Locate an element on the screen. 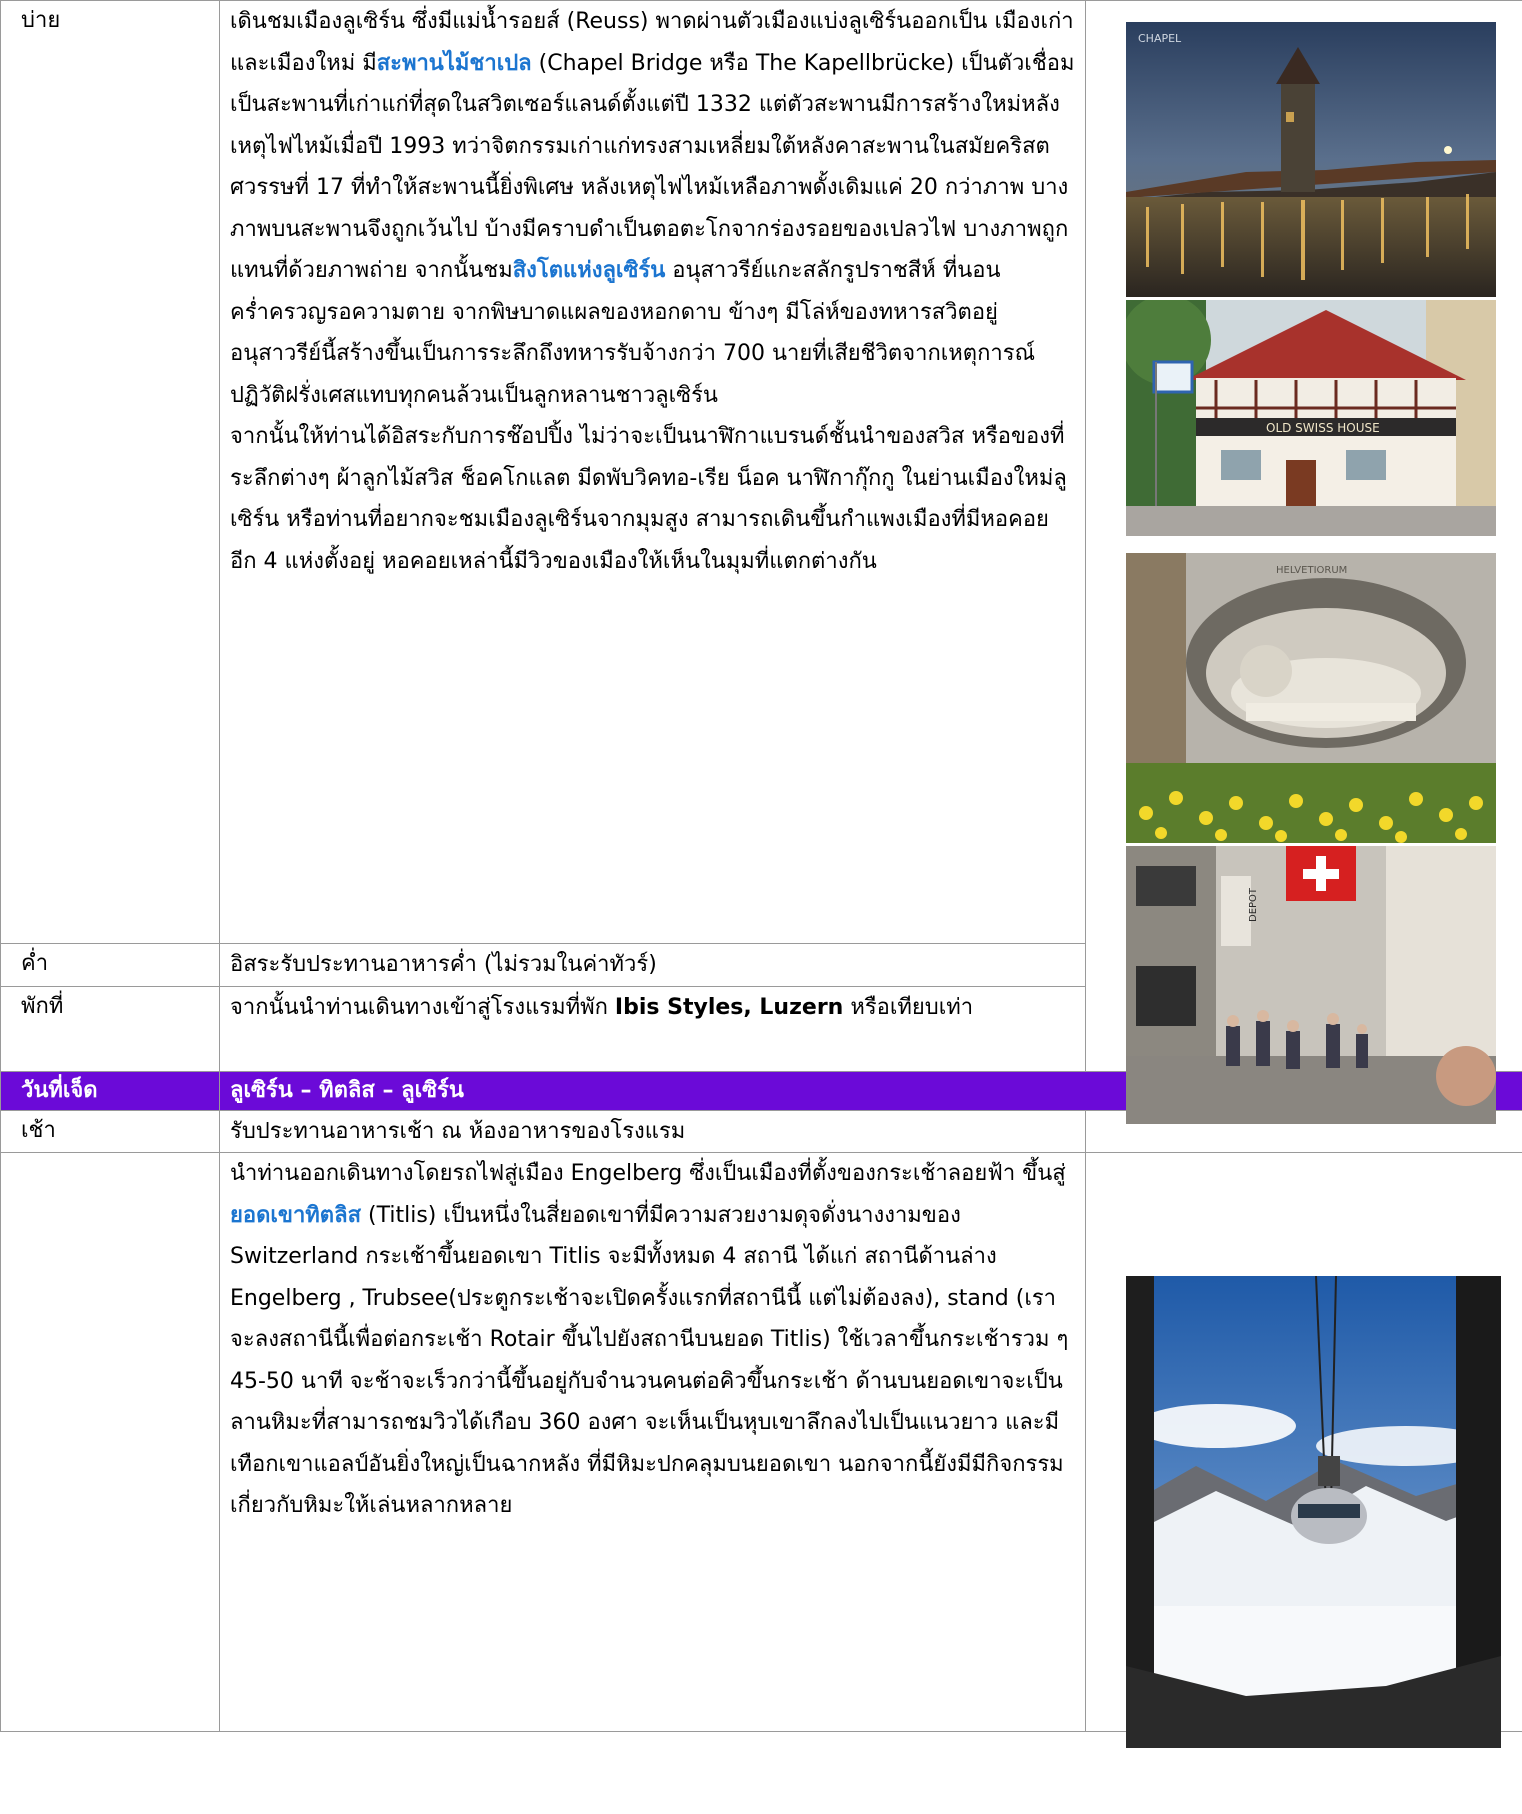 This screenshot has height=1814, width=1522. label-hotel: พักที่ is located at coordinates (110, 1028).